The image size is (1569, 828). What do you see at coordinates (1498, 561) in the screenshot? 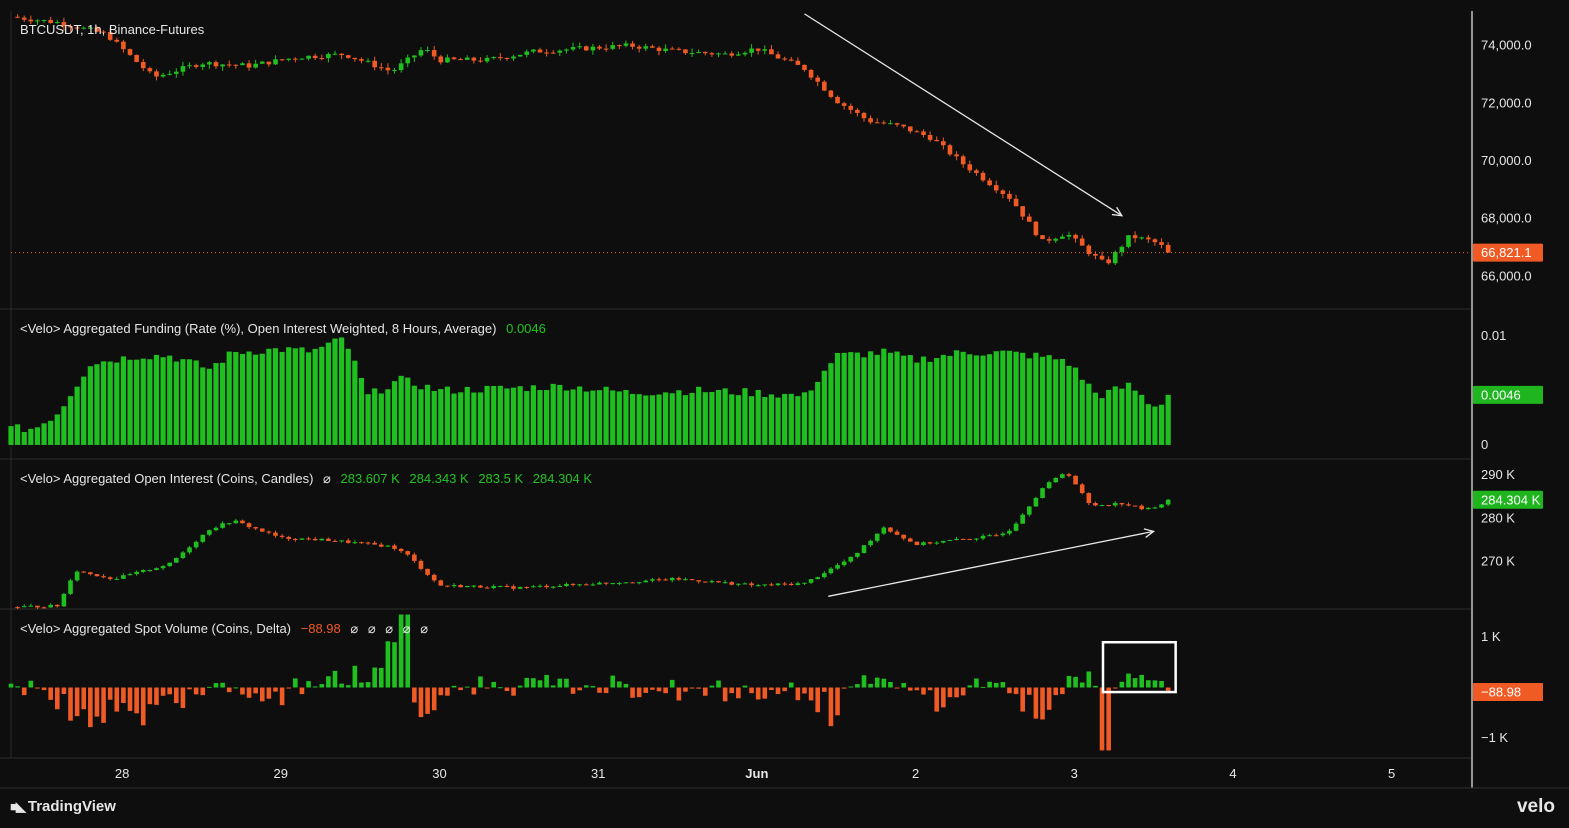
I see `axis-tick-label: 270 K` at bounding box center [1498, 561].